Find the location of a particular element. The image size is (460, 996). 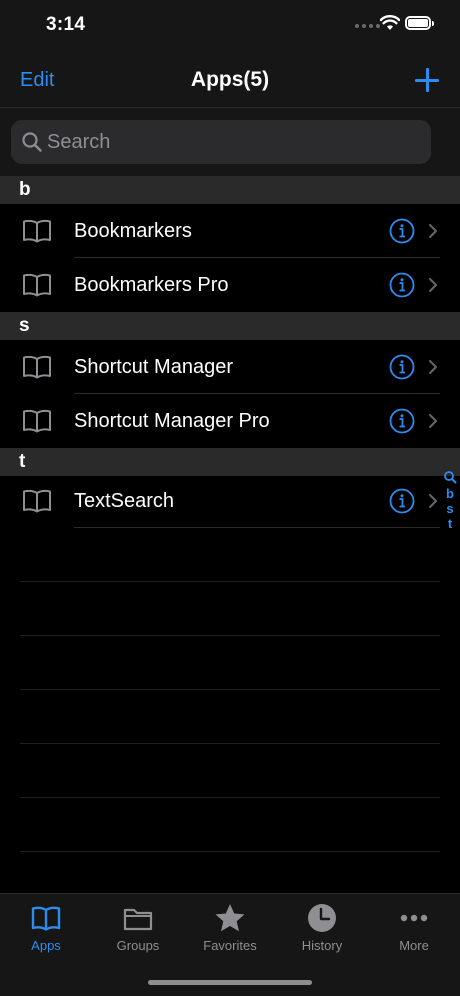

ellipsis-icon is located at coordinates (414, 918).